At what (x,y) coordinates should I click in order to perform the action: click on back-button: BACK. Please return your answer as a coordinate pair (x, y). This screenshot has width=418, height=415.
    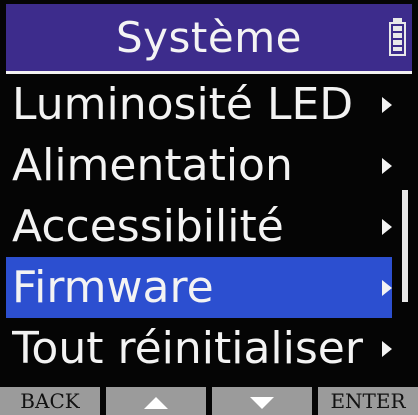
    Looking at the image, I should click on (50, 401).